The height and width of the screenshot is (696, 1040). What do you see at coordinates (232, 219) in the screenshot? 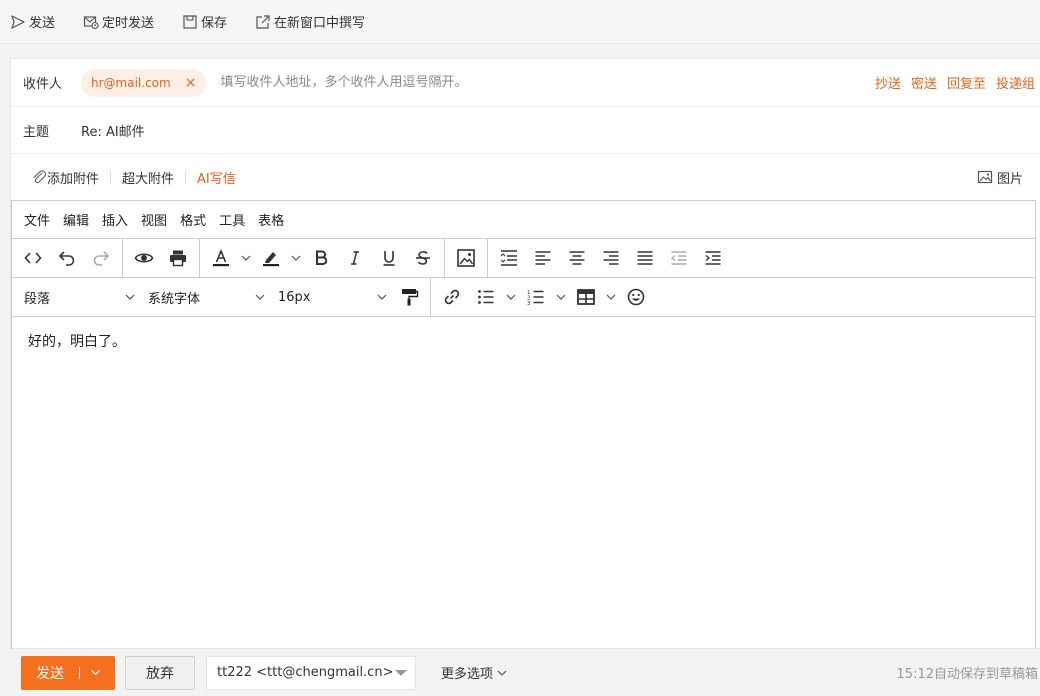
I see `menu-tools: 工具` at bounding box center [232, 219].